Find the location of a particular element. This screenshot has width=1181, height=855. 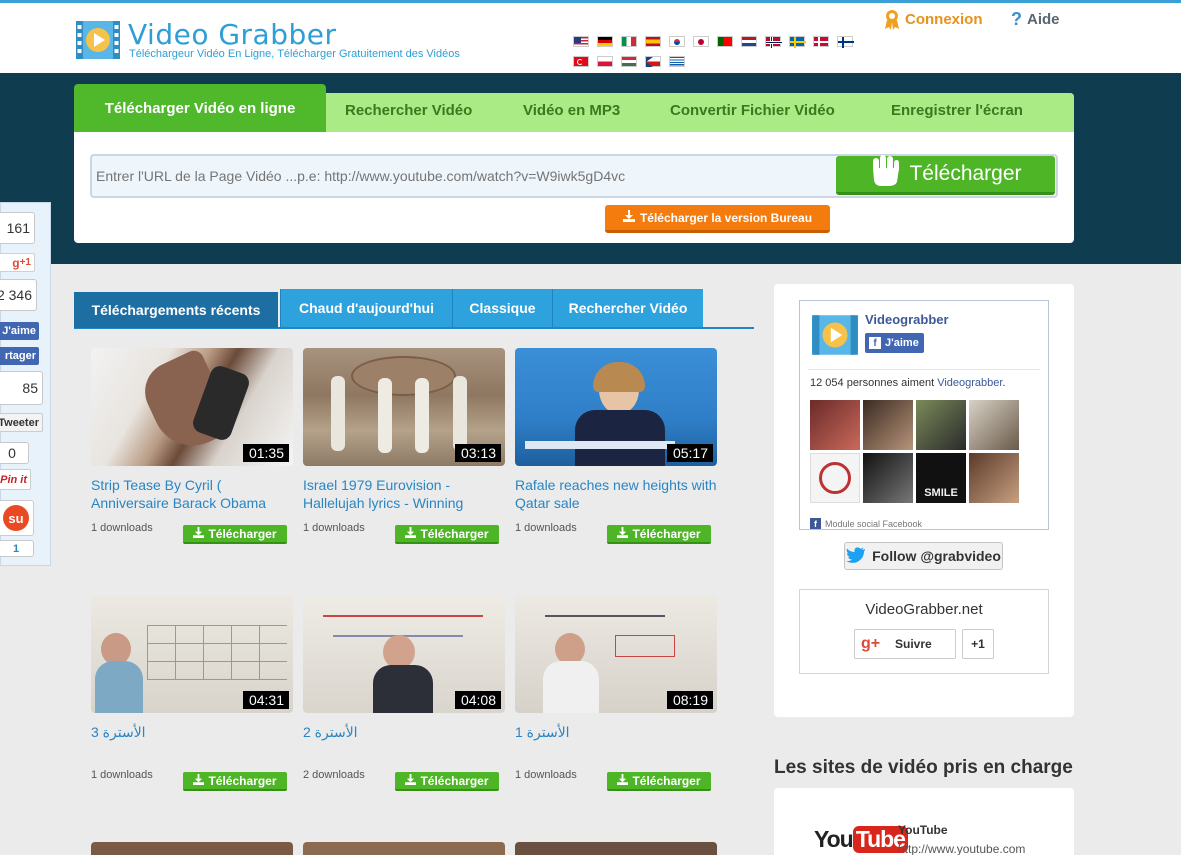

tab-video-to-mp3: Vidéo en MP3 is located at coordinates (571, 110).